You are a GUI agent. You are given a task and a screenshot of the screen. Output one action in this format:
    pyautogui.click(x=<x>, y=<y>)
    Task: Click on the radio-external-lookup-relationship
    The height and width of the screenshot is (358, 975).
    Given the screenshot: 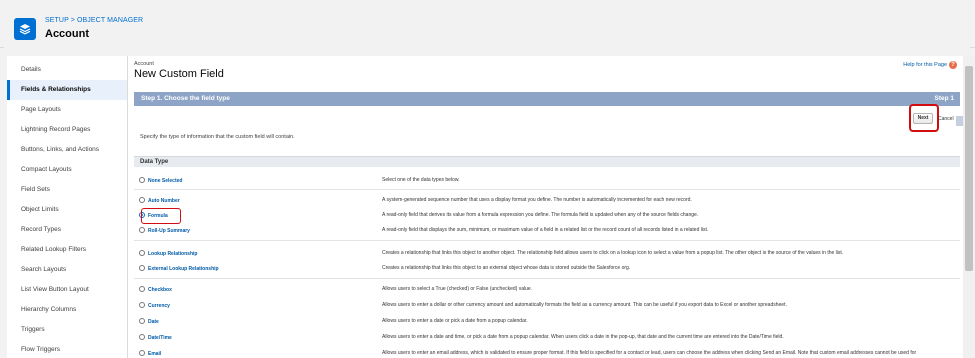 What is the action you would take?
    pyautogui.click(x=142, y=268)
    